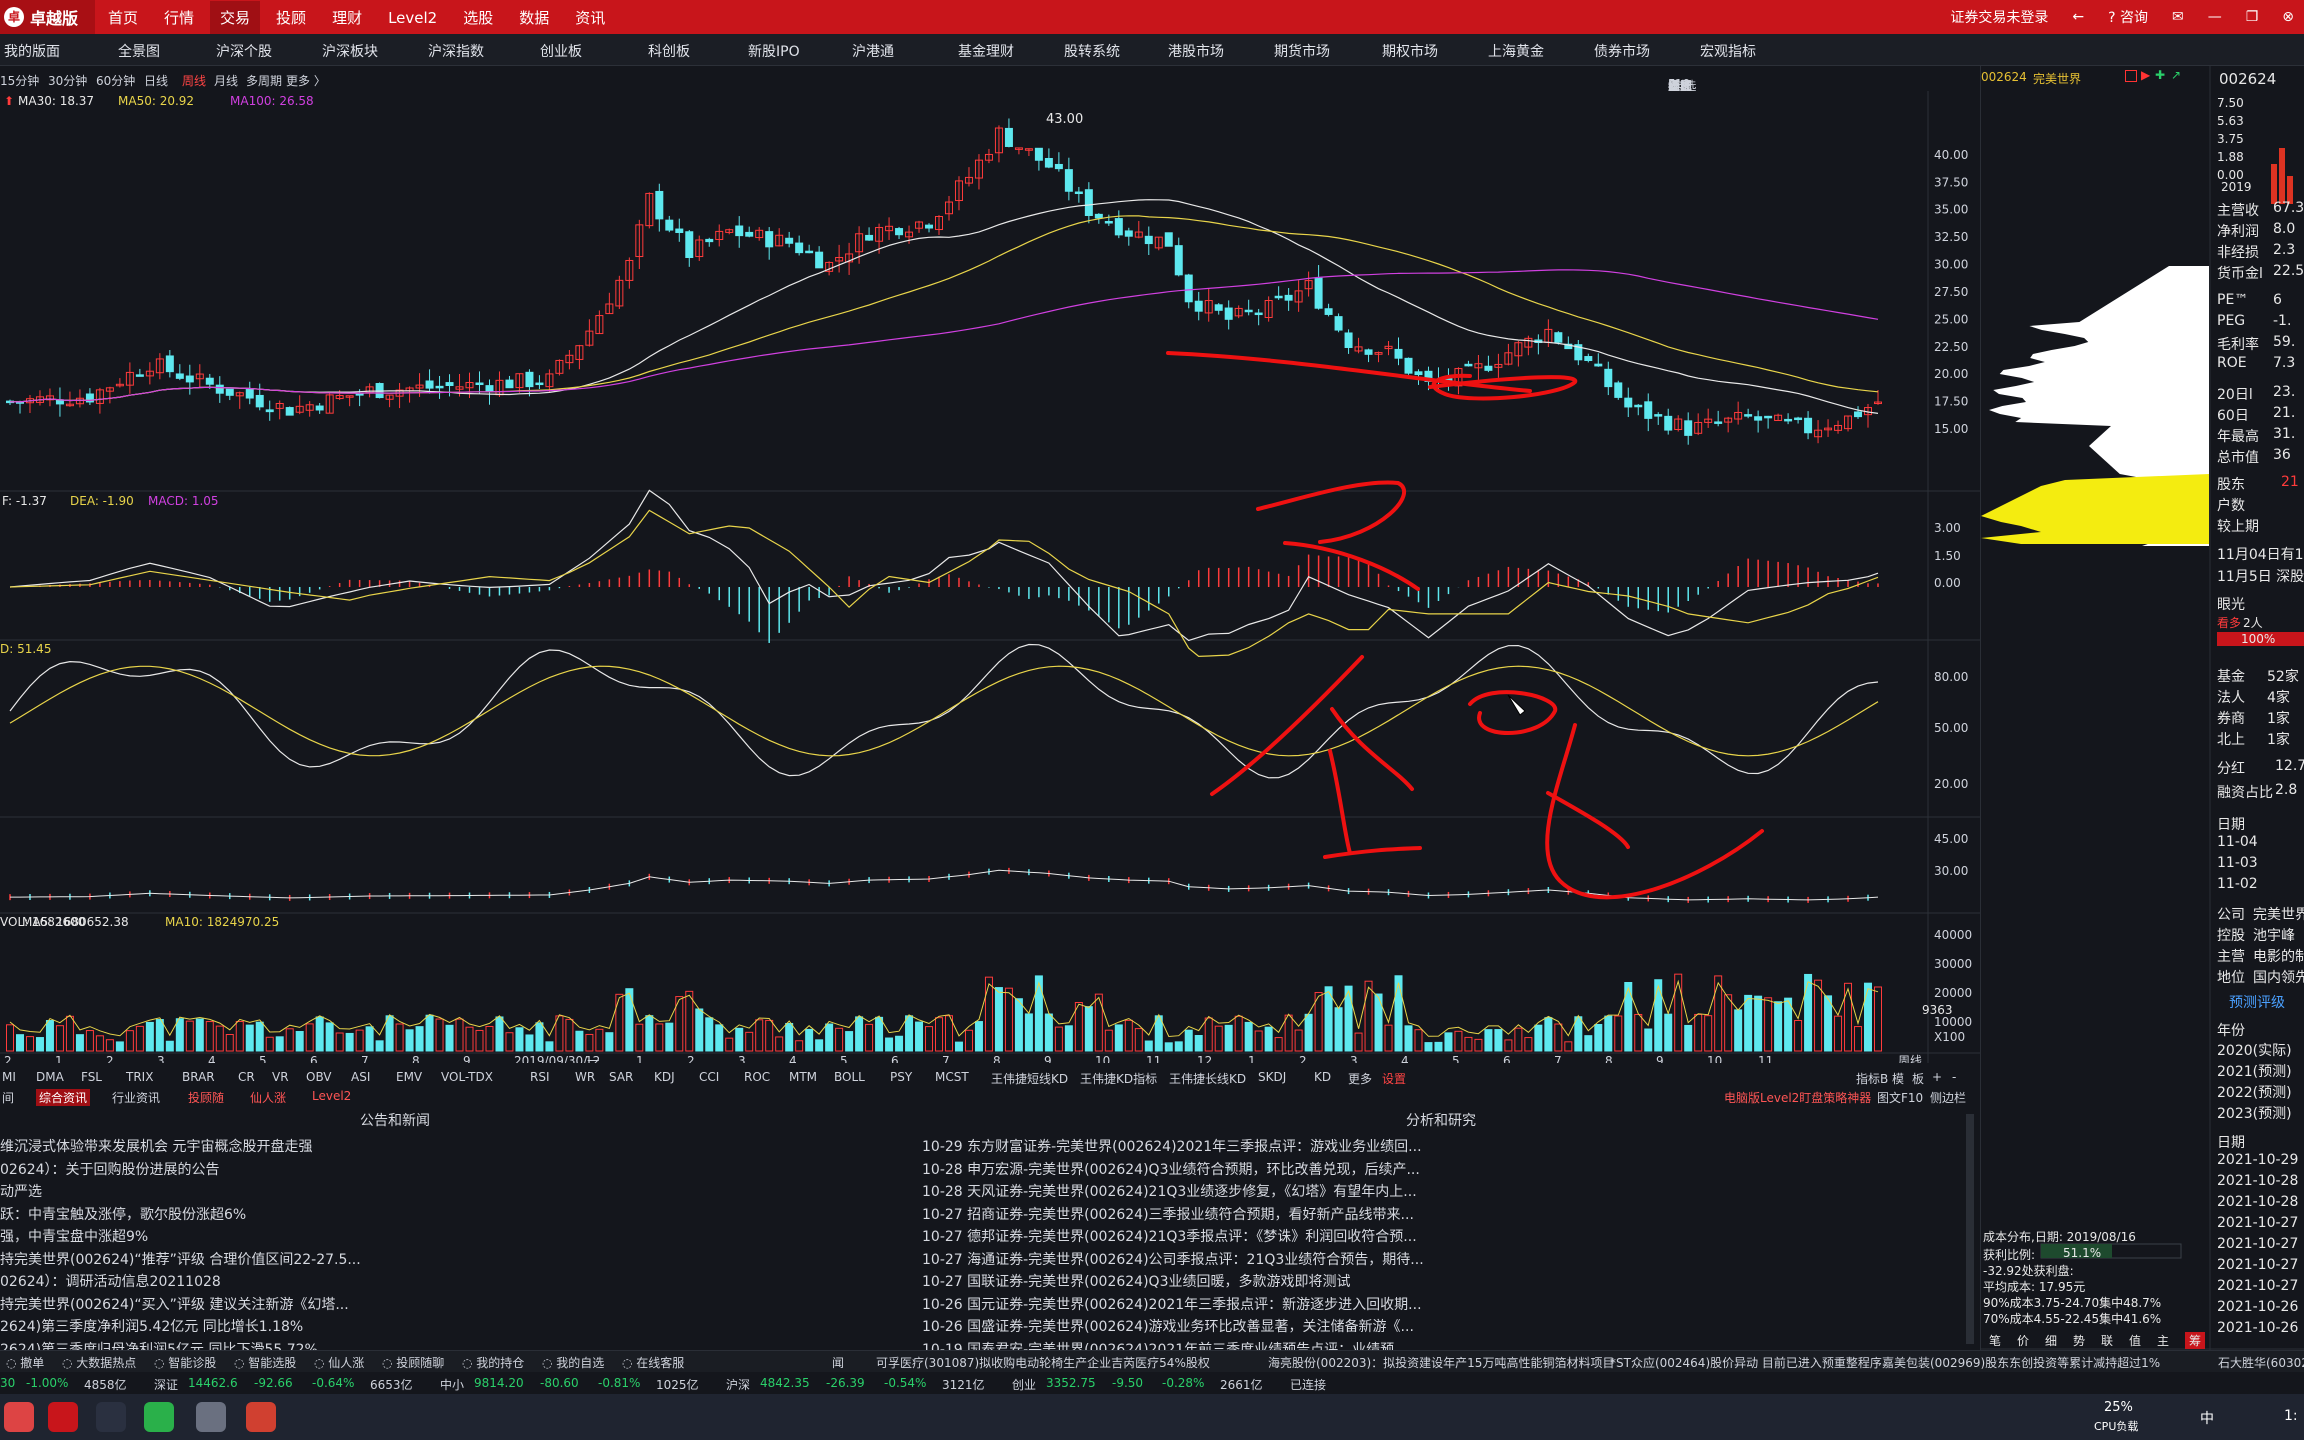 This screenshot has width=2304, height=1440. I want to click on menu-7: 数据, so click(534, 18).